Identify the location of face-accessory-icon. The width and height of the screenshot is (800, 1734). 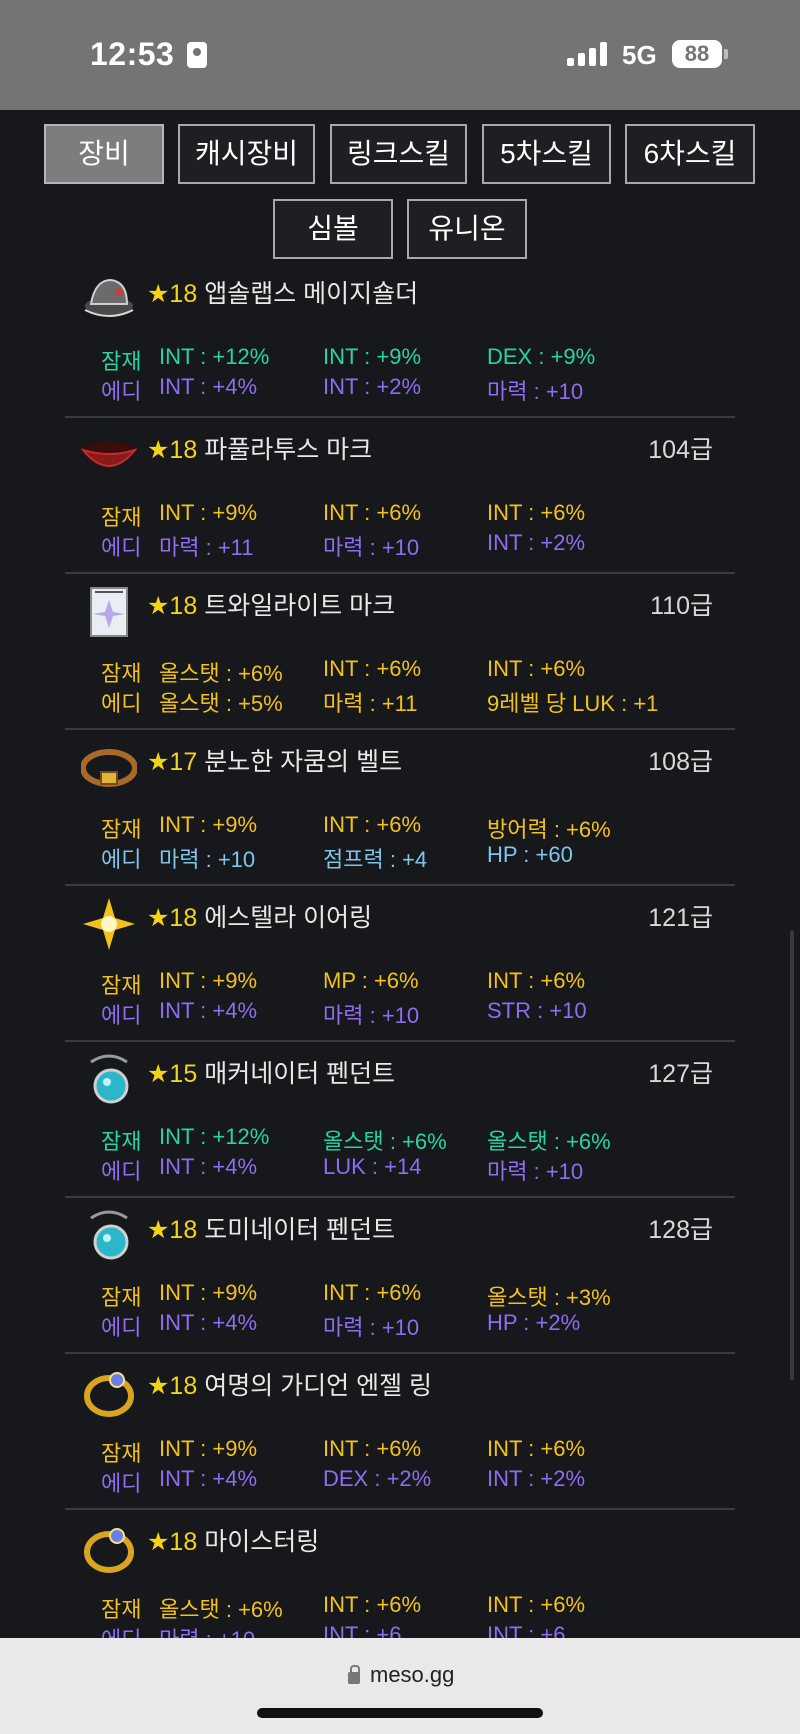
(109, 456).